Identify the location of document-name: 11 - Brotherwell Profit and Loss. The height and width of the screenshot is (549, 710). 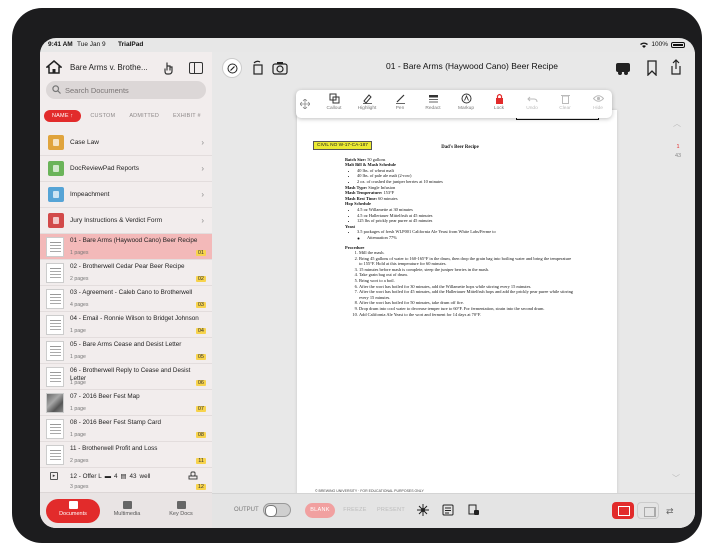
(114, 448).